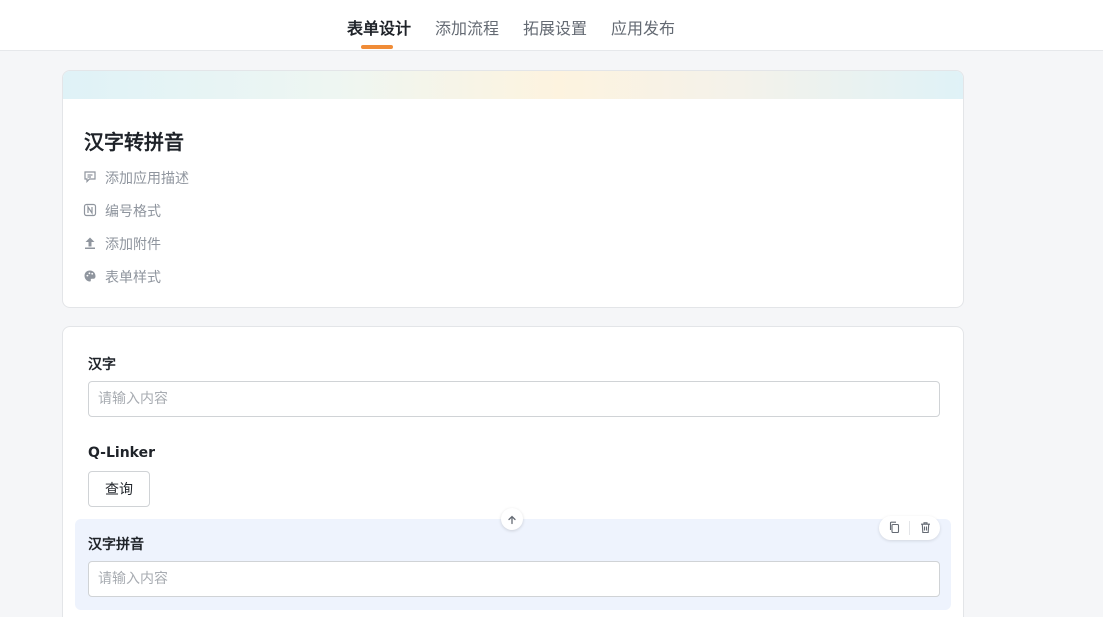 The image size is (1103, 617). I want to click on copy-icon, so click(894, 528).